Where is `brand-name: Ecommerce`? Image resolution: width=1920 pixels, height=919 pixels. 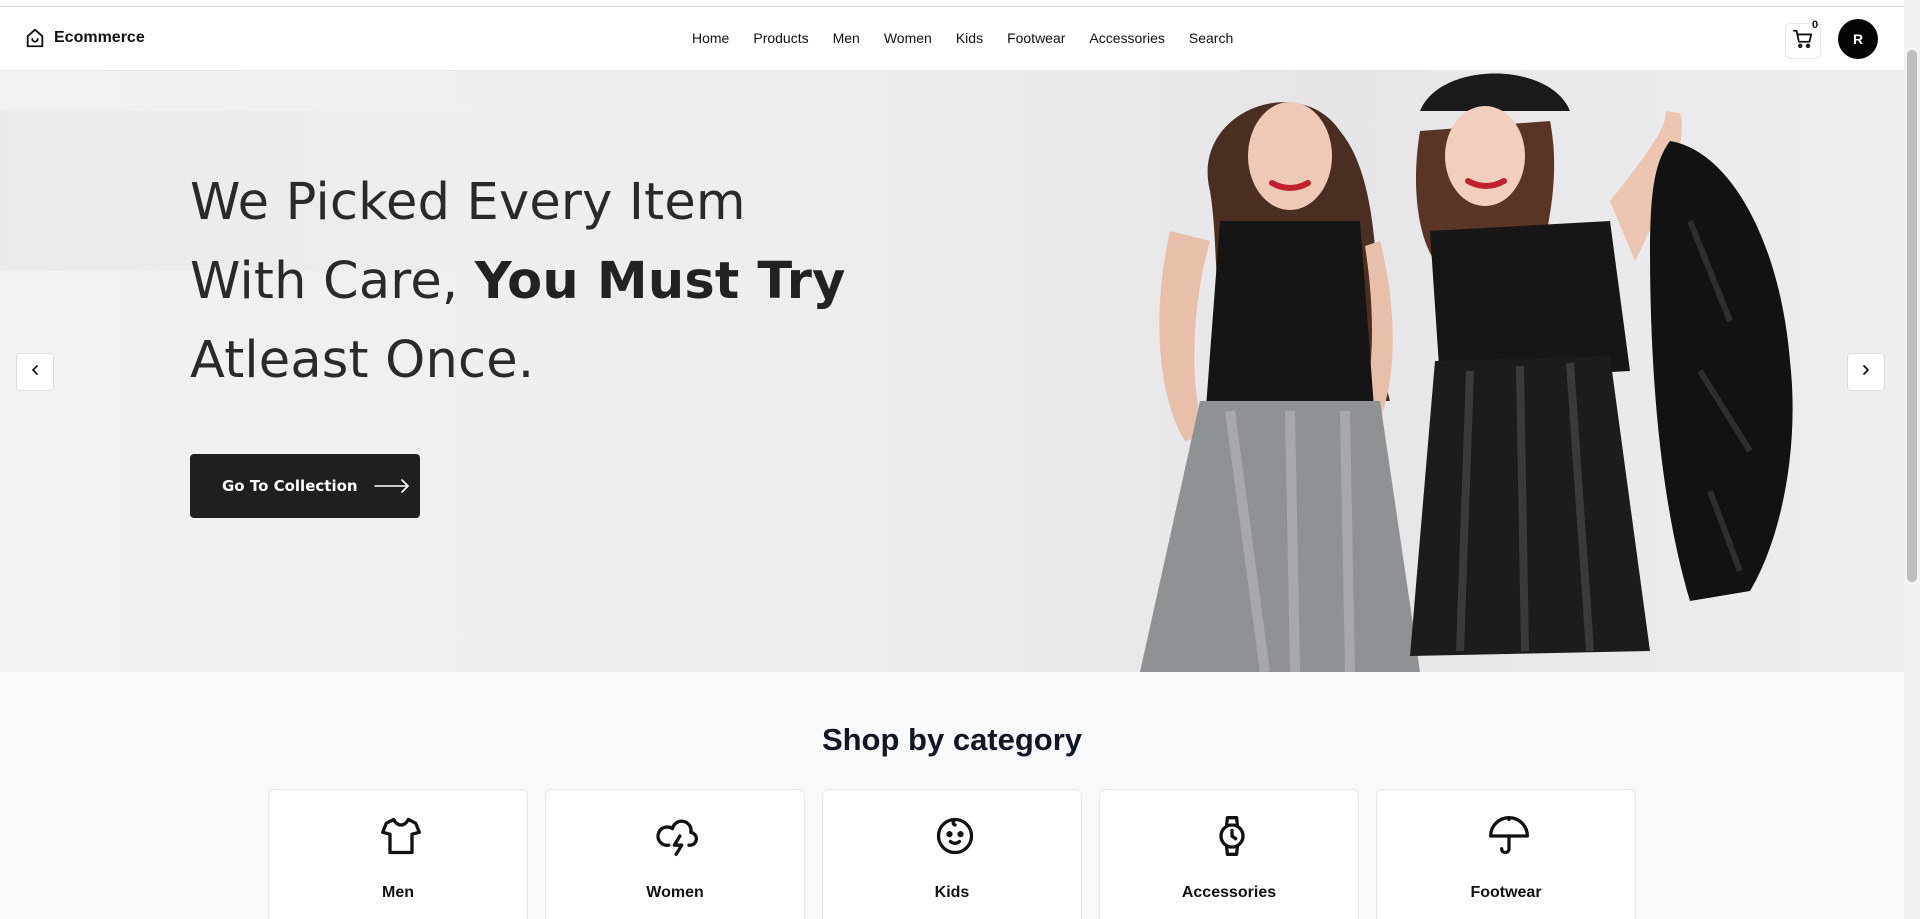 brand-name: Ecommerce is located at coordinates (99, 37).